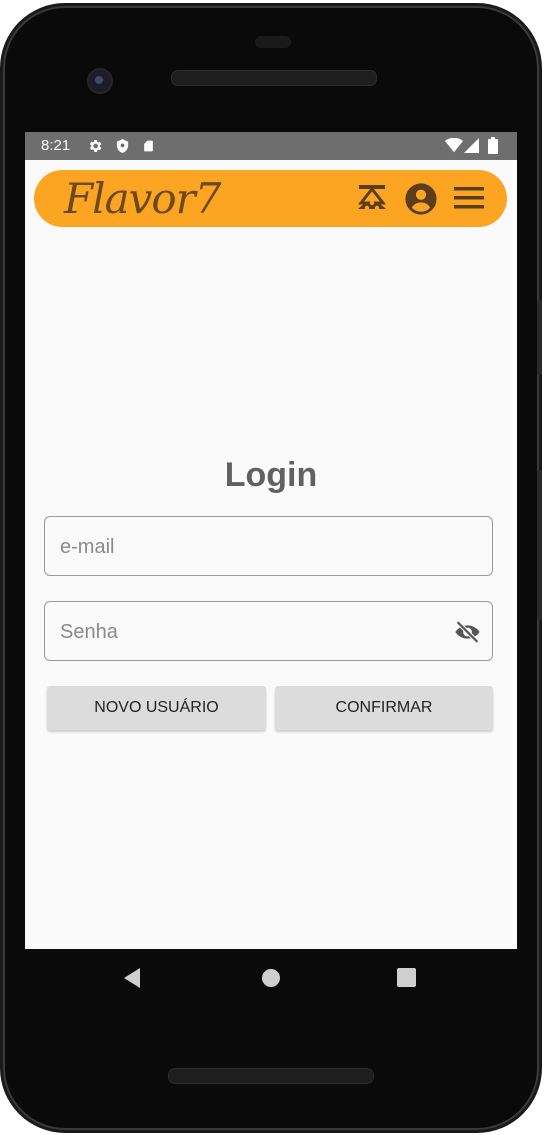 The height and width of the screenshot is (1135, 545). What do you see at coordinates (250, 632) in the screenshot?
I see `password-input` at bounding box center [250, 632].